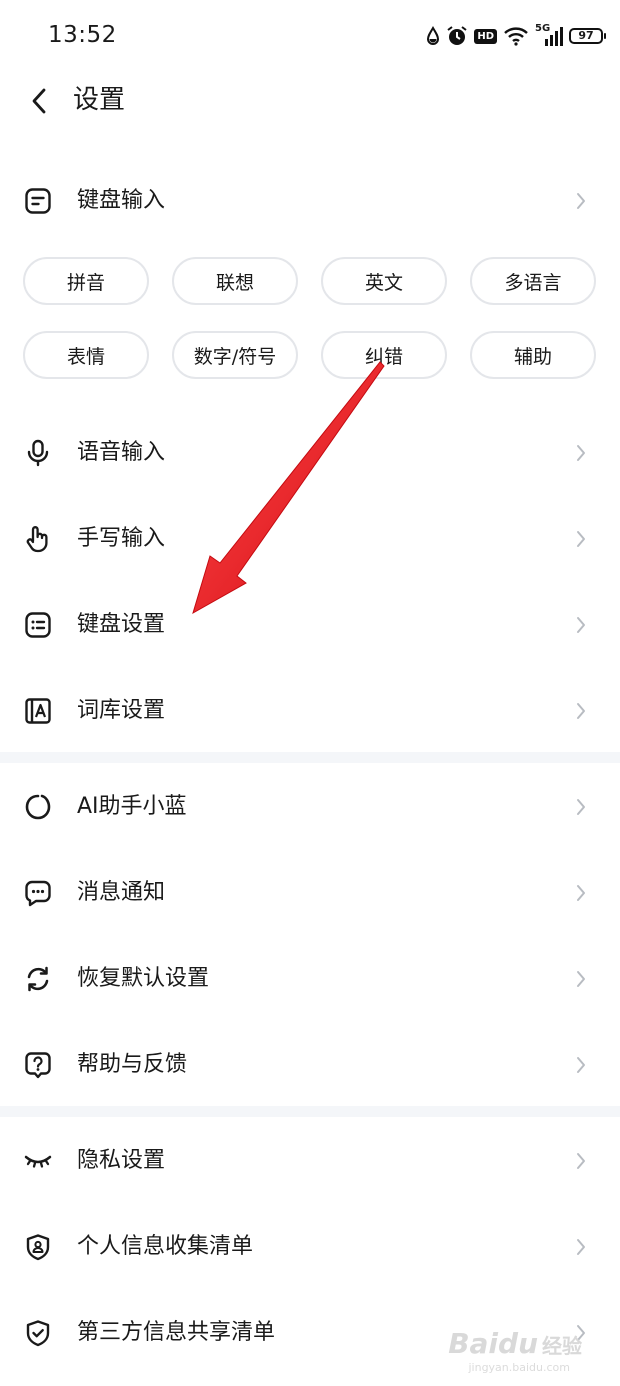 The height and width of the screenshot is (1386, 620). What do you see at coordinates (310, 101) in the screenshot?
I see `header: 设置` at bounding box center [310, 101].